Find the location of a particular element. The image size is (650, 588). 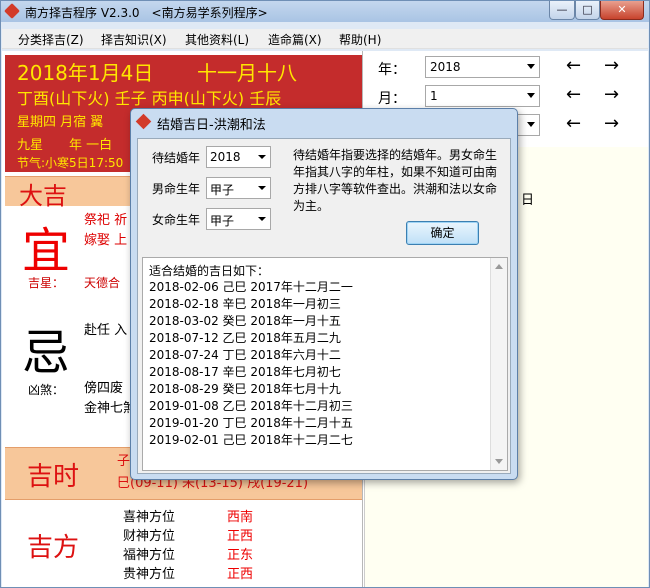

result-header: 适合结婚的吉日如下： is located at coordinates (209, 271).